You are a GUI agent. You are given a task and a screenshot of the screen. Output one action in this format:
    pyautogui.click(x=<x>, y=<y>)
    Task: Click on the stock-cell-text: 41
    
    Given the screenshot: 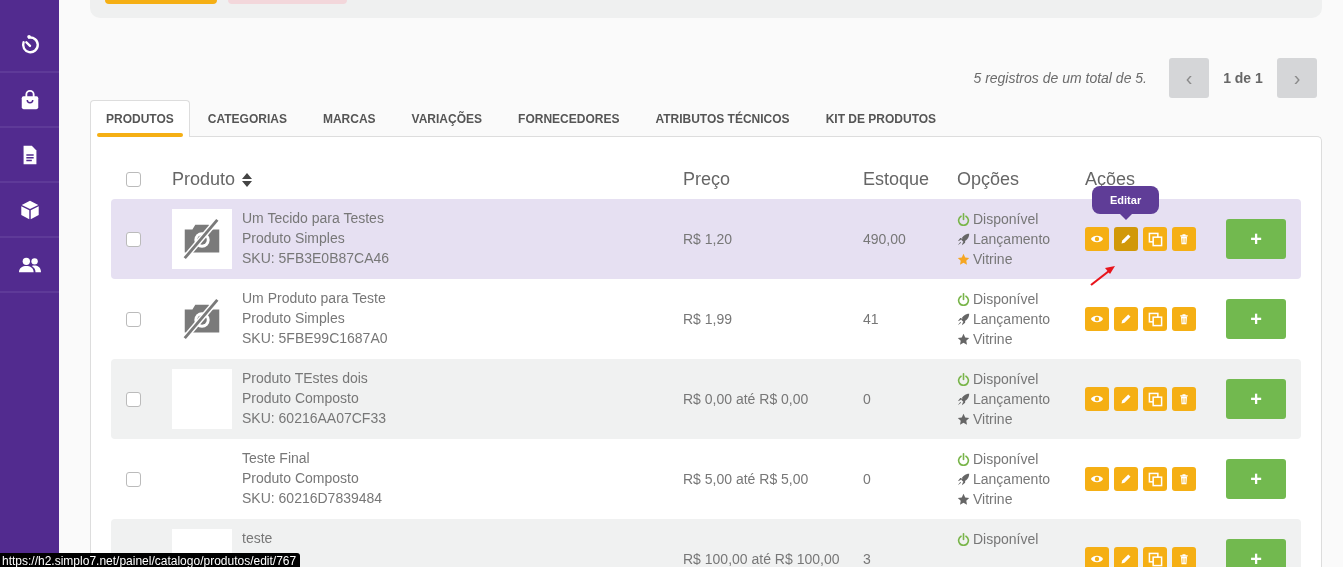 What is the action you would take?
    pyautogui.click(x=871, y=319)
    